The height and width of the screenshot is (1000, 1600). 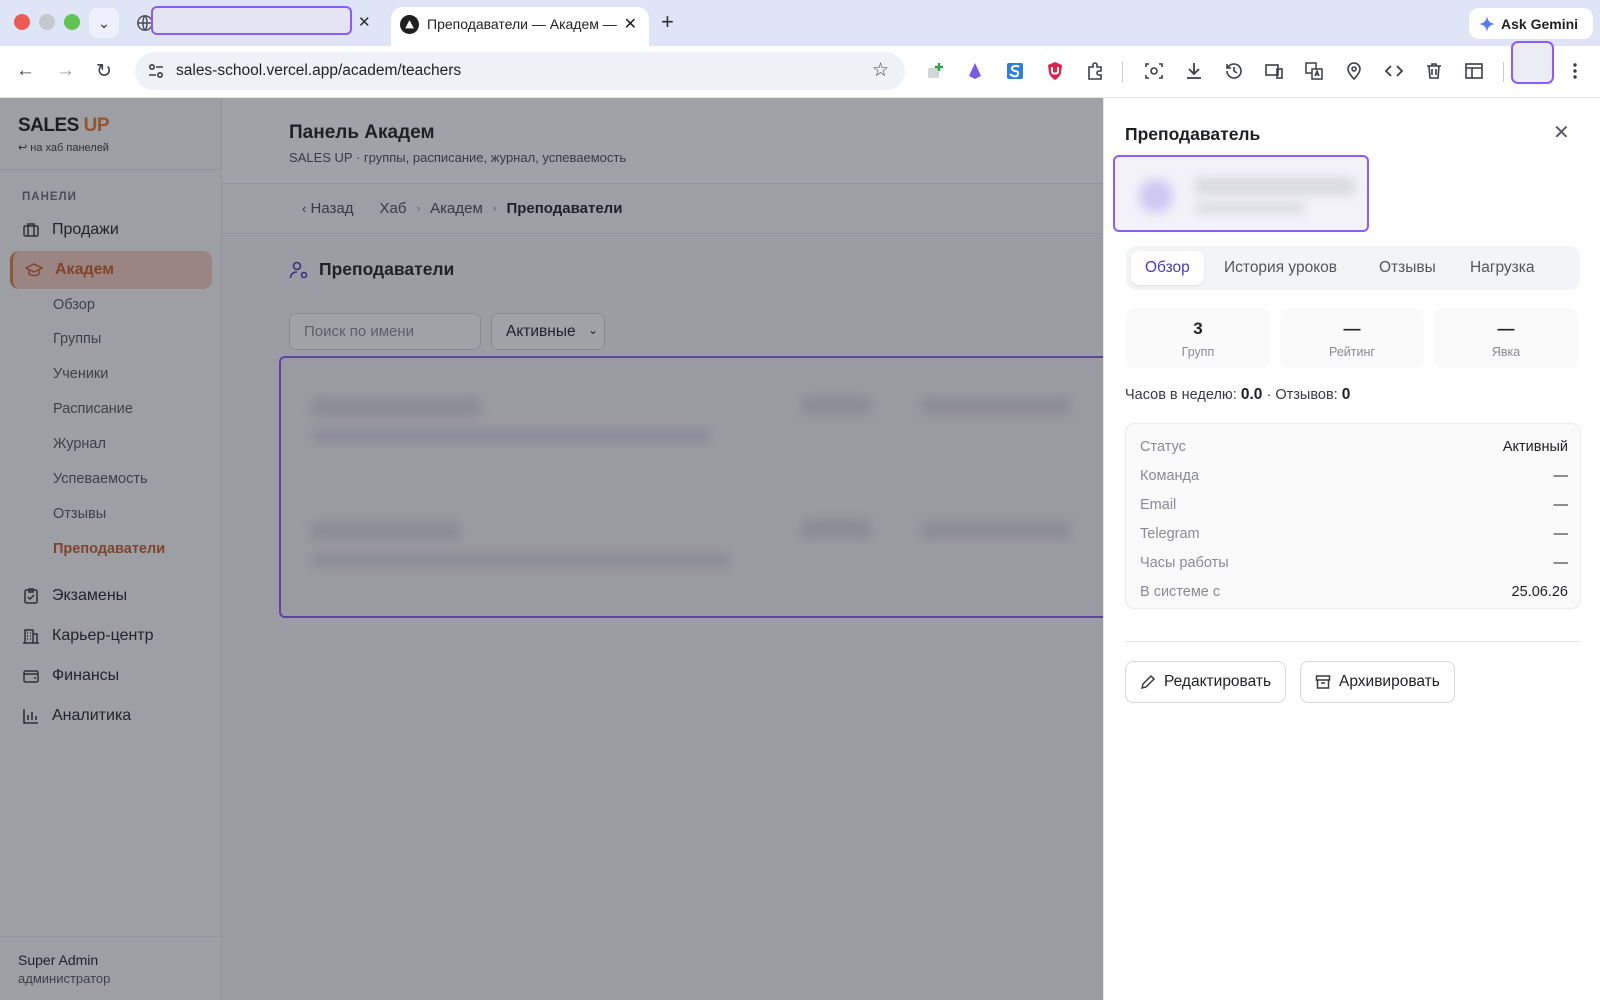 What do you see at coordinates (1354, 476) in the screenshot?
I see `info-row-team: Команда —` at bounding box center [1354, 476].